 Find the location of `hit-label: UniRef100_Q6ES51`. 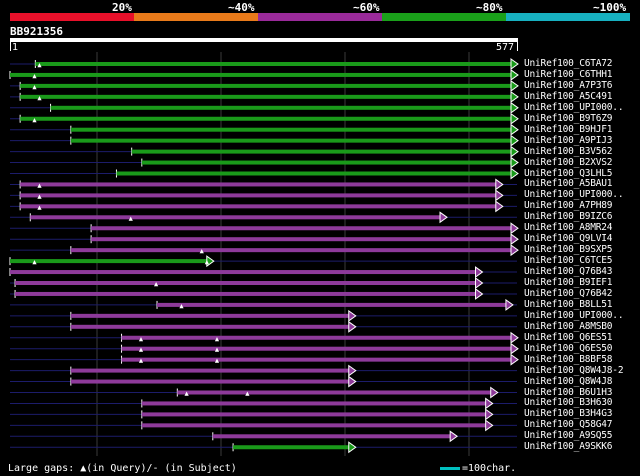

hit-label: UniRef100_Q6ES51 is located at coordinates (568, 337).